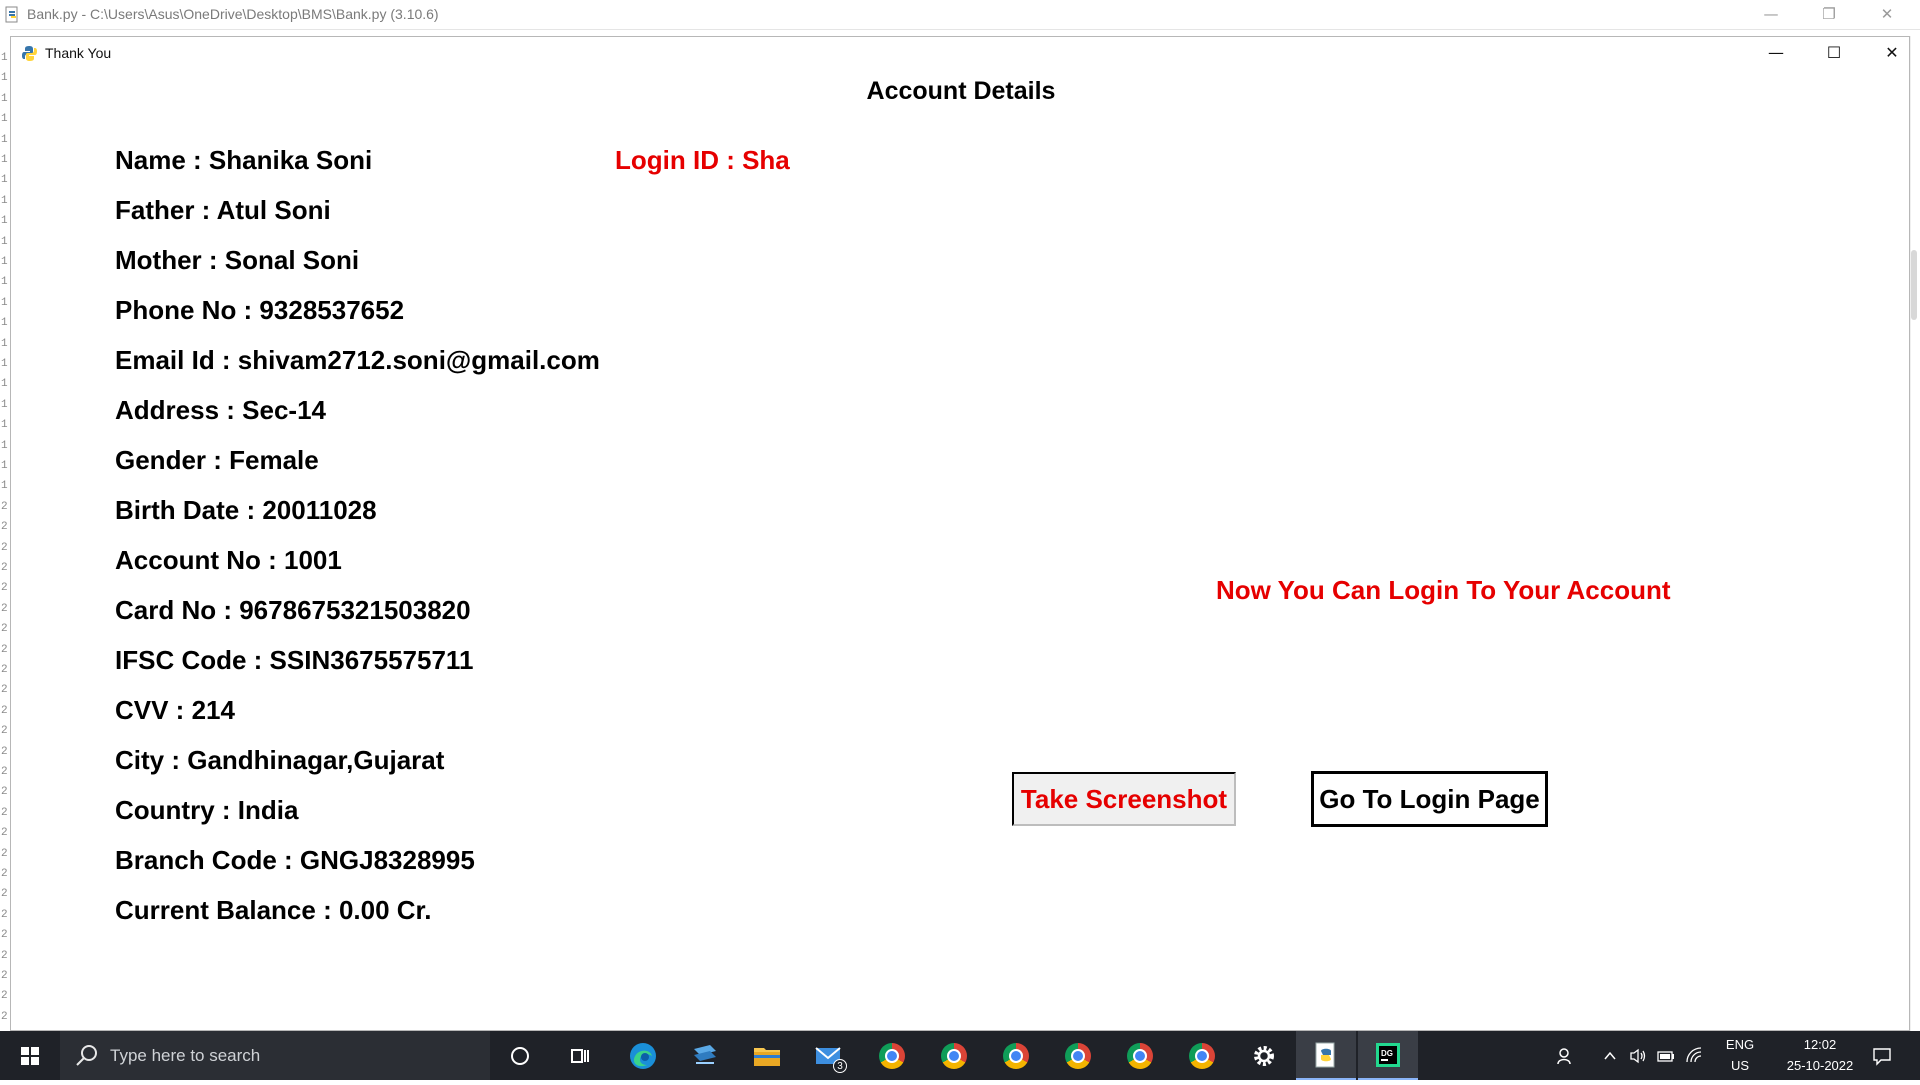 This screenshot has width=1920, height=1085. Describe the element at coordinates (1740, 1044) in the screenshot. I see `input-language-code: ENG` at that location.